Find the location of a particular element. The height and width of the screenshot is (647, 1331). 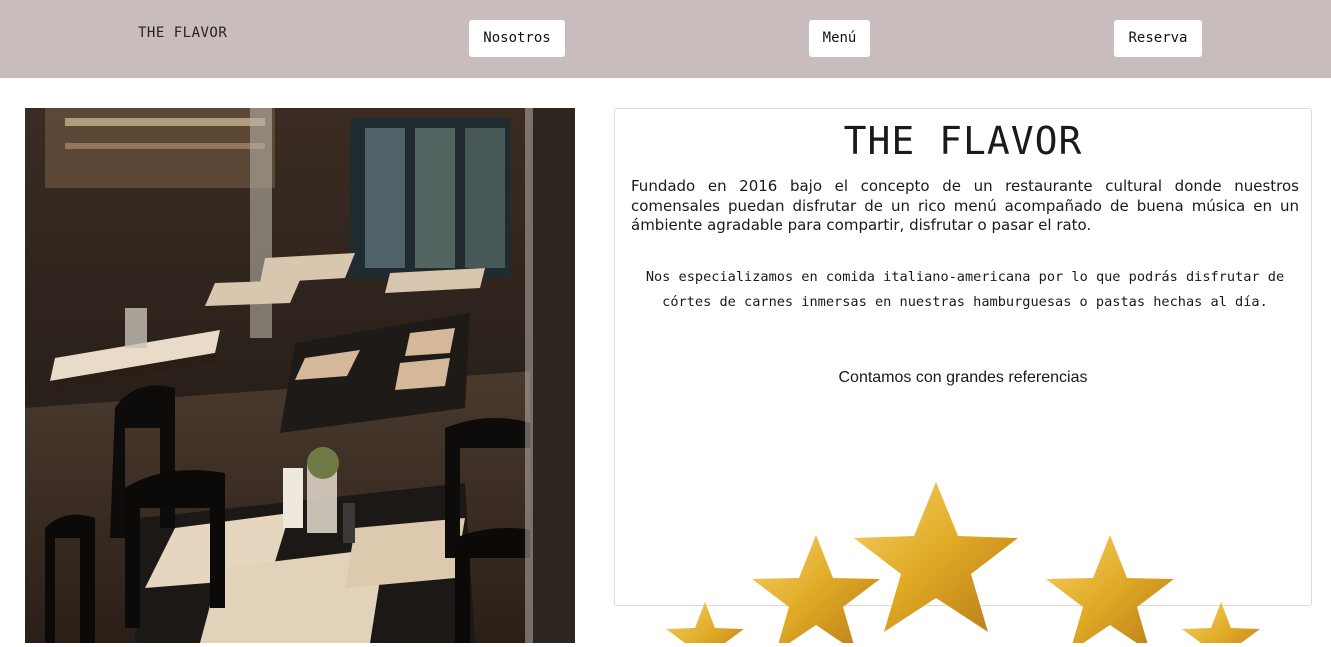

card-title: THE FLAVOR is located at coordinates (963, 141).